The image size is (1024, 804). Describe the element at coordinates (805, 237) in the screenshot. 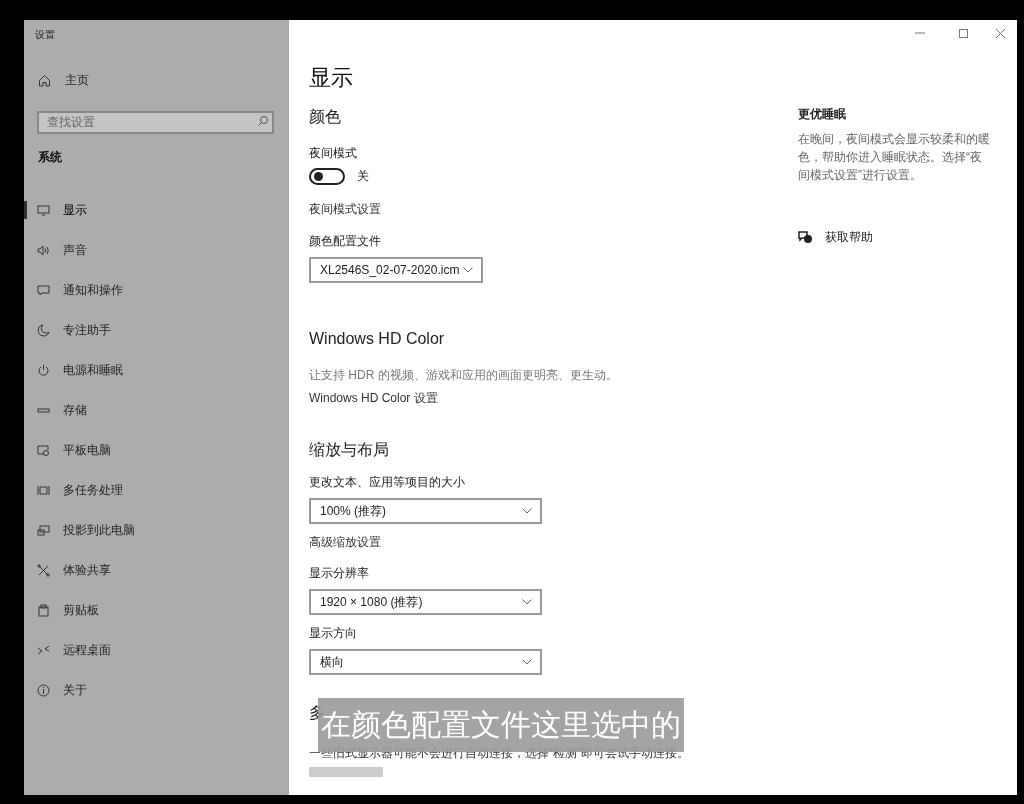

I see `help-icon` at that location.